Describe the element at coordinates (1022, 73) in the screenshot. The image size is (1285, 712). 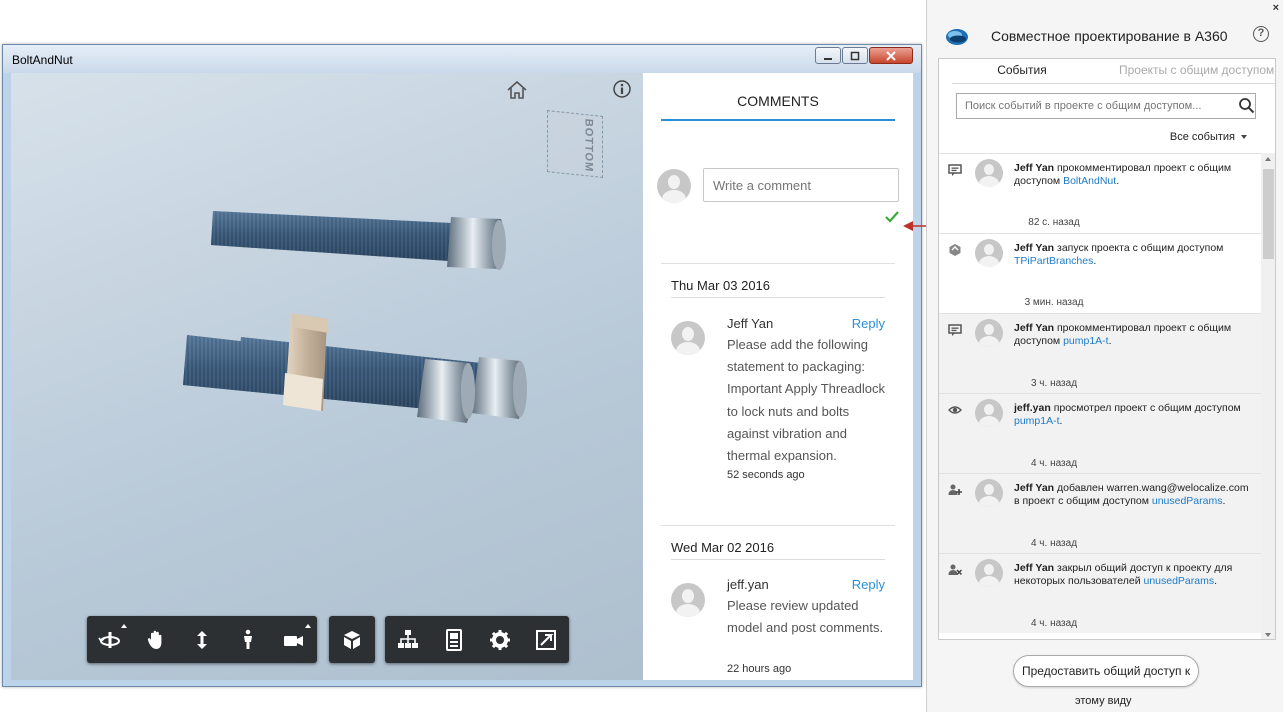
I see `tab-events: События` at that location.